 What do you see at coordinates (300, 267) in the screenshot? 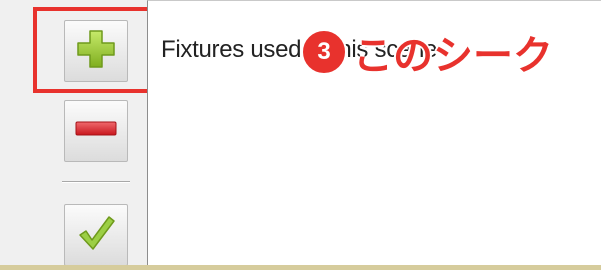
I see `bottom-border` at bounding box center [300, 267].